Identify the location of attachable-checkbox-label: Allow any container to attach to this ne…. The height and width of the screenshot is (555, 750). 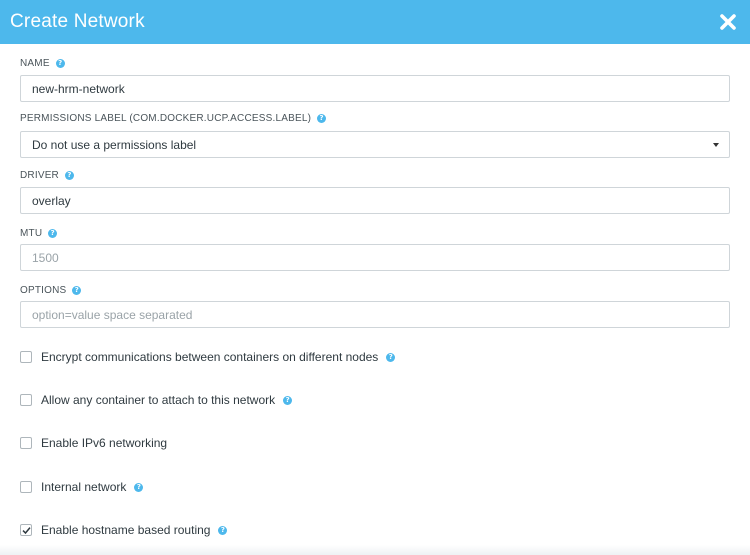
(158, 400).